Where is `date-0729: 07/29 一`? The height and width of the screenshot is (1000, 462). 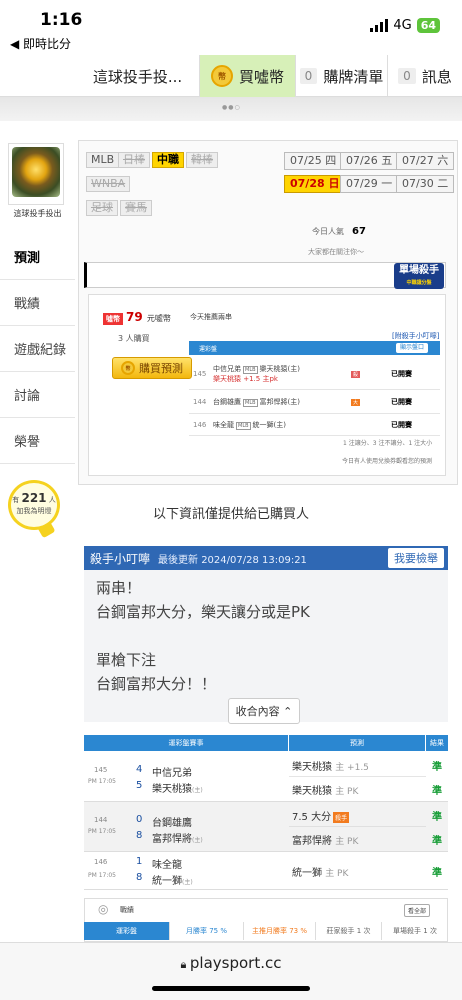
date-0729: 07/29 一 is located at coordinates (369, 184).